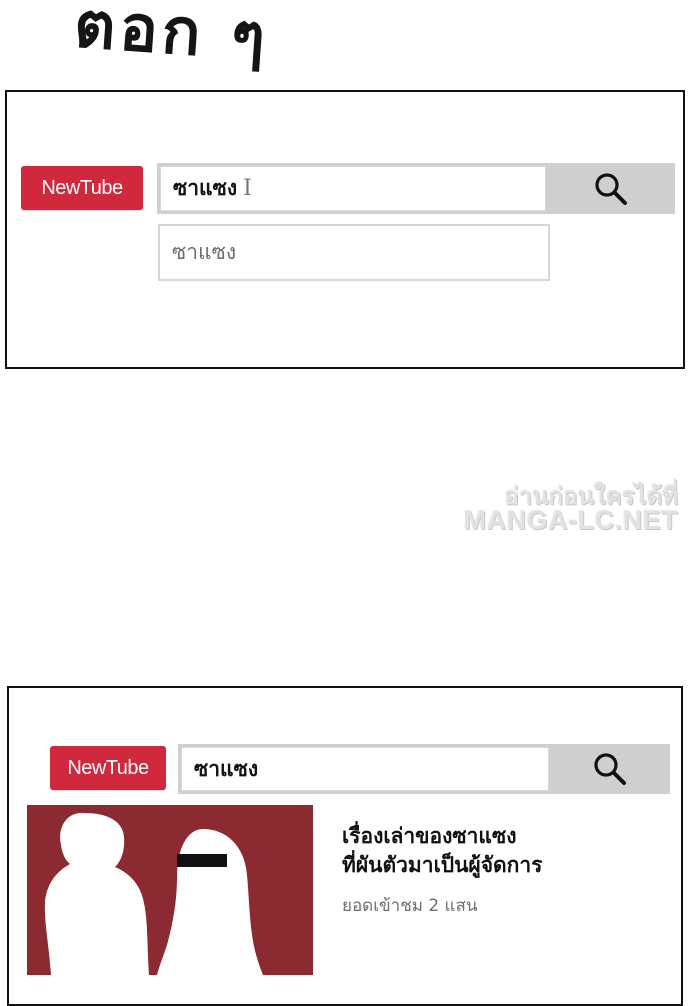 Image resolution: width=690 pixels, height=1006 pixels. Describe the element at coordinates (429, 836) in the screenshot. I see `video-title-line-1: เรื่องเล่าของซาแซง` at that location.